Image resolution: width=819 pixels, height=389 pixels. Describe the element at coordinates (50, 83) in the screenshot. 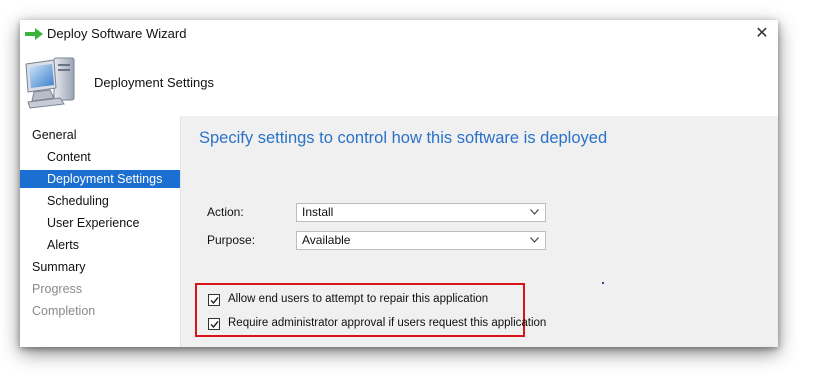

I see `computer-icon` at that location.